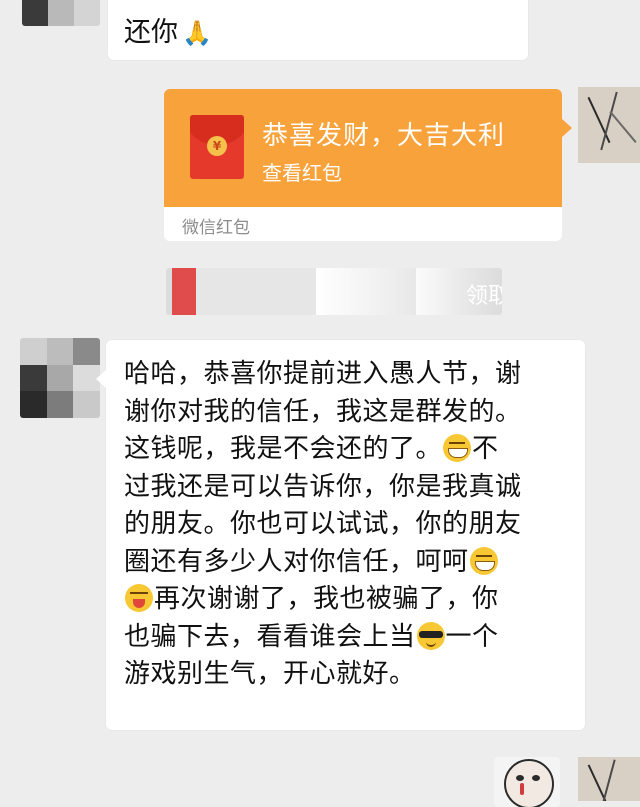 The height and width of the screenshot is (807, 640). What do you see at coordinates (334, 291) in the screenshot?
I see `system-notice: 领取了你的红包` at bounding box center [334, 291].